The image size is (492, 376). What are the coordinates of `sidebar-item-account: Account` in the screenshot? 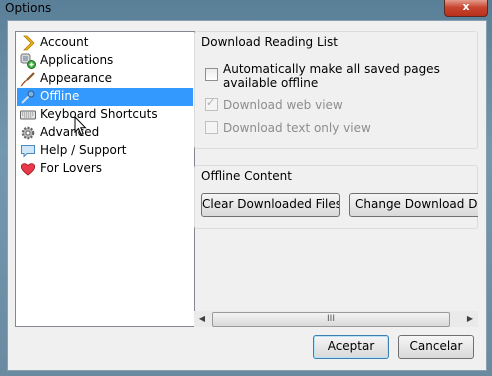 It's located at (105, 43).